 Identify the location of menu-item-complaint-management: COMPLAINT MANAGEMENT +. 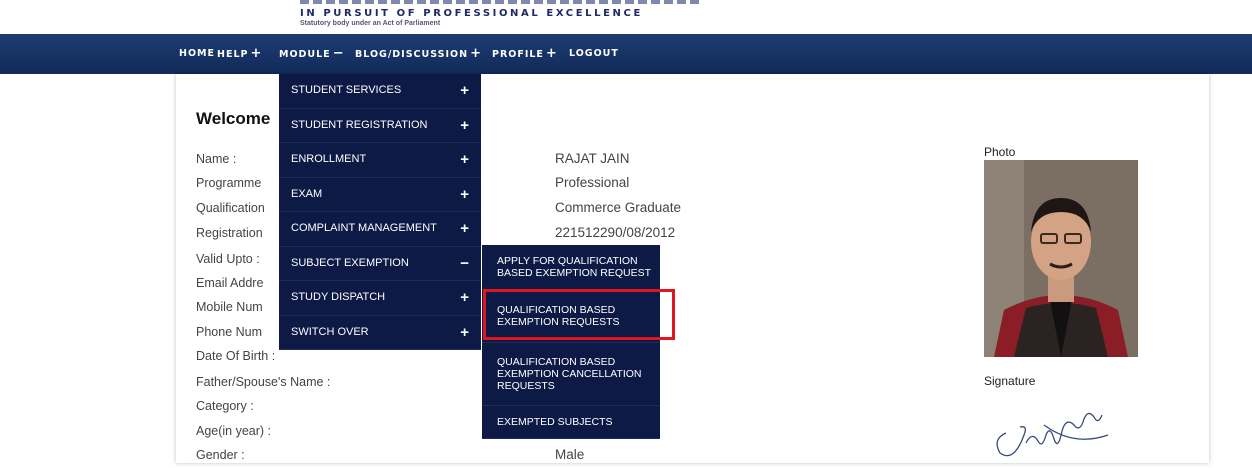
(380, 229).